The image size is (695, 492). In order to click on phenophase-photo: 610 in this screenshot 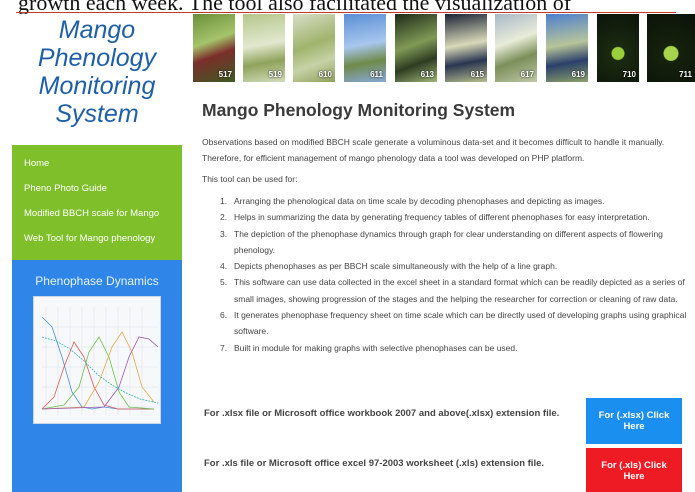, I will do `click(314, 48)`.